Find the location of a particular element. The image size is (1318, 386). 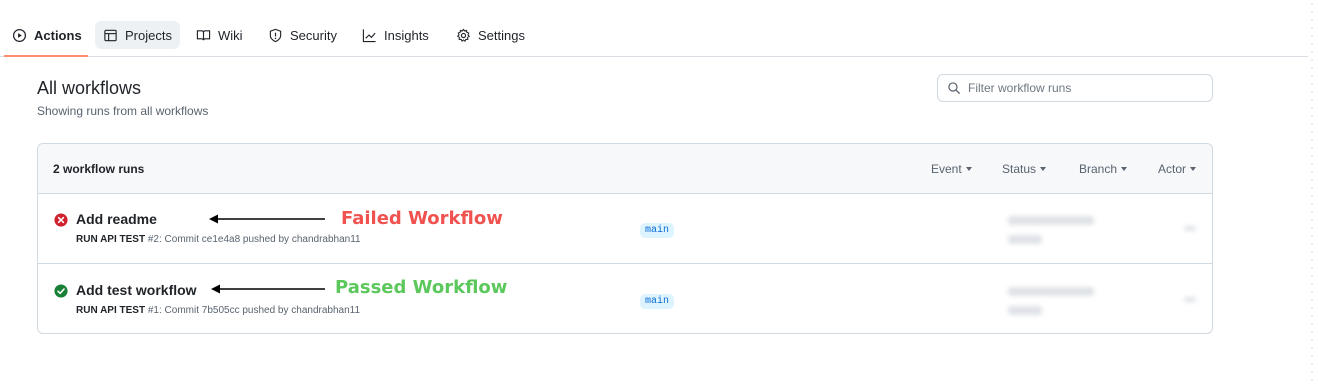

filter-label: Actor is located at coordinates (1172, 169).